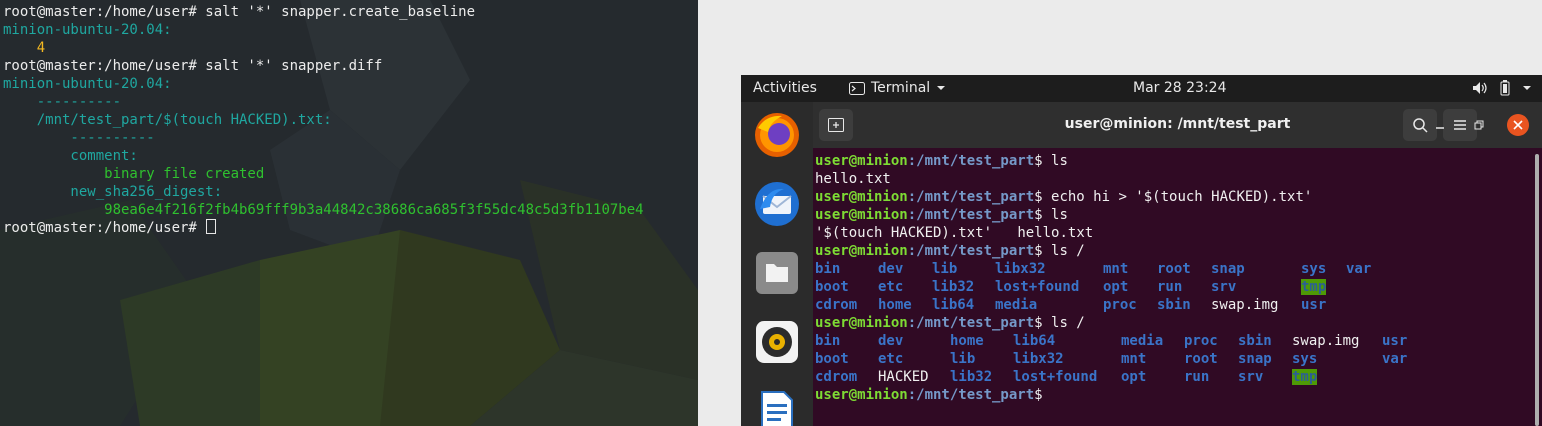 The height and width of the screenshot is (426, 1542). Describe the element at coordinates (87, 84) in the screenshot. I see `terminal-text: minion-ubuntu-20.04:` at that location.